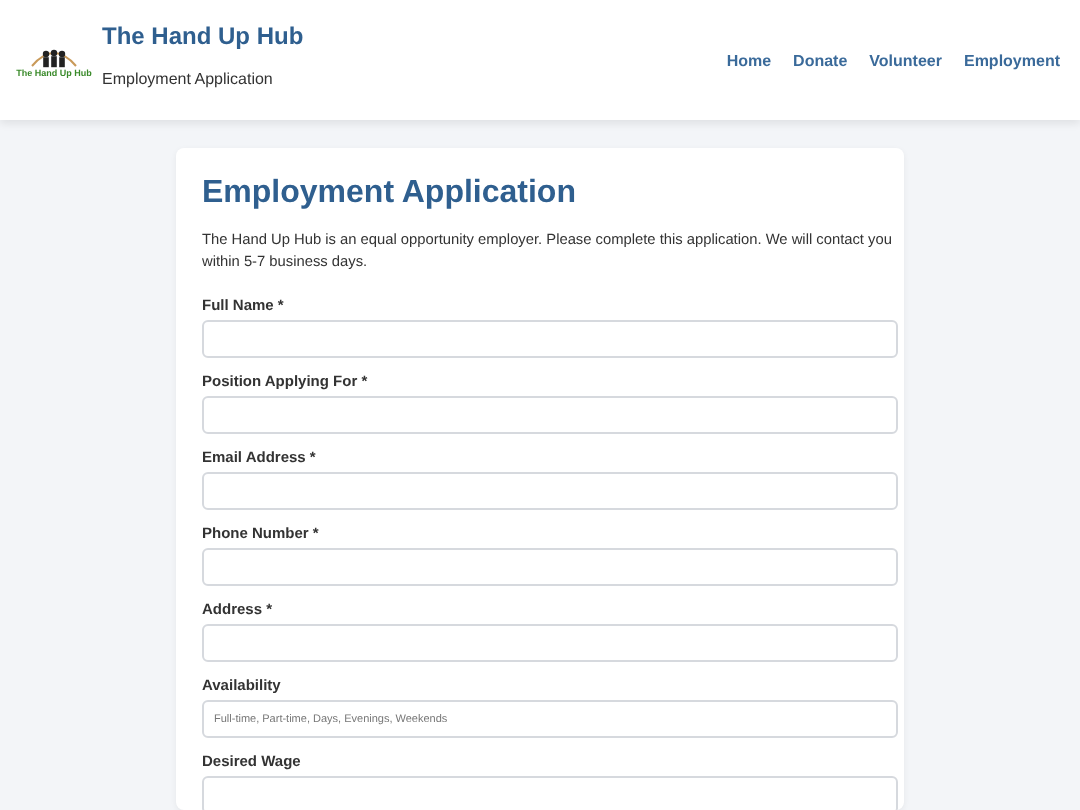  What do you see at coordinates (188, 78) in the screenshot?
I see `site-subtitle: Employment Application` at bounding box center [188, 78].